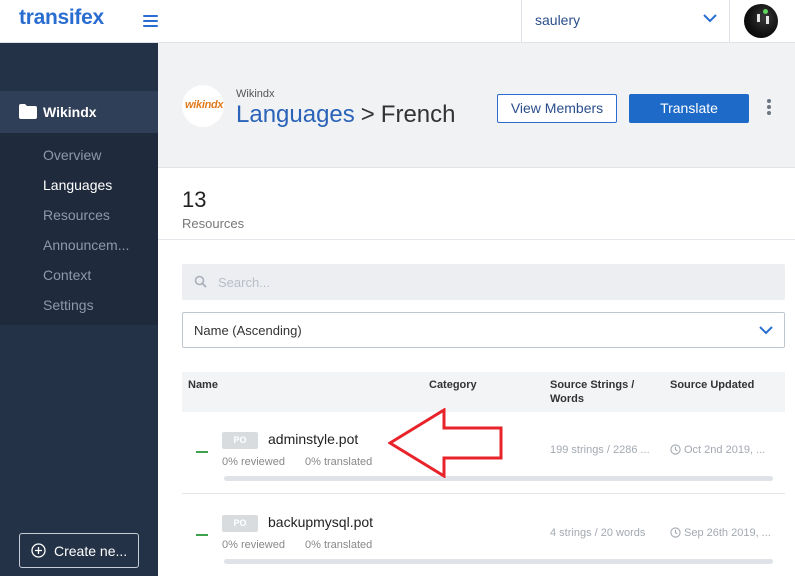 The width and height of the screenshot is (795, 576). I want to click on column-header-category: Category, so click(453, 385).